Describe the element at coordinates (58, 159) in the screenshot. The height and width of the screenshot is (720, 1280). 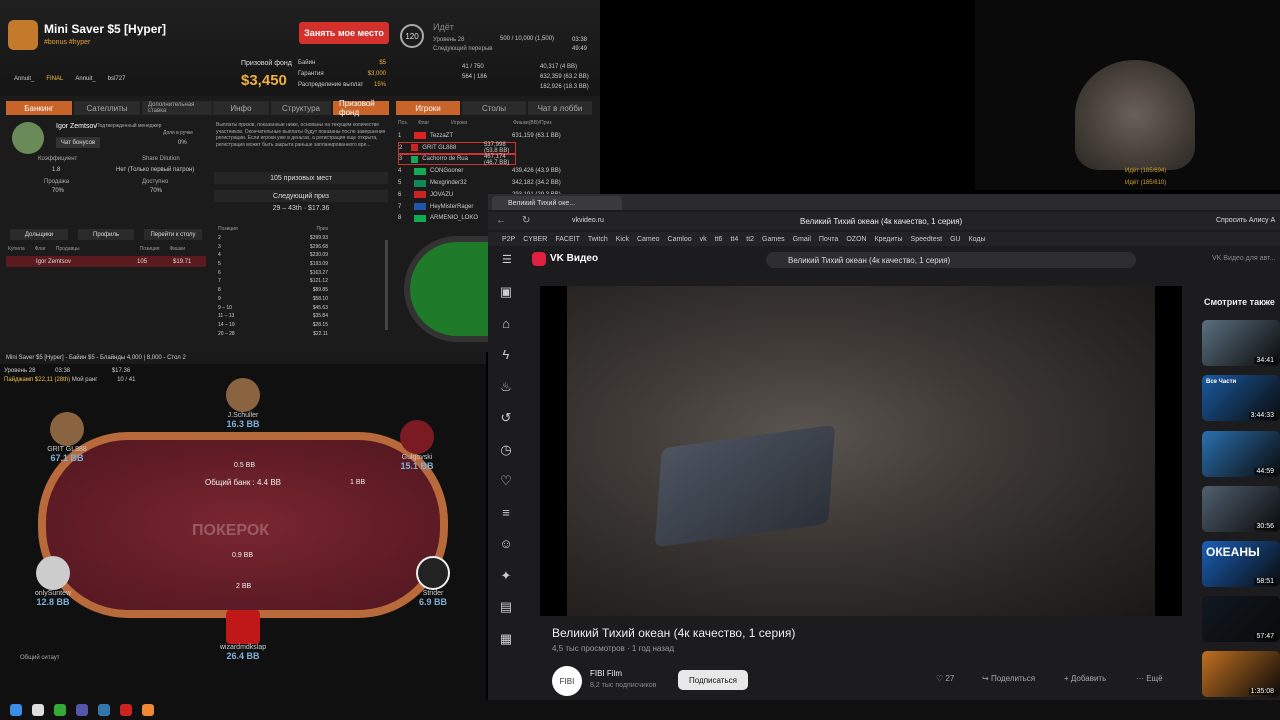
I see `coef-label: Коэффициент` at that location.